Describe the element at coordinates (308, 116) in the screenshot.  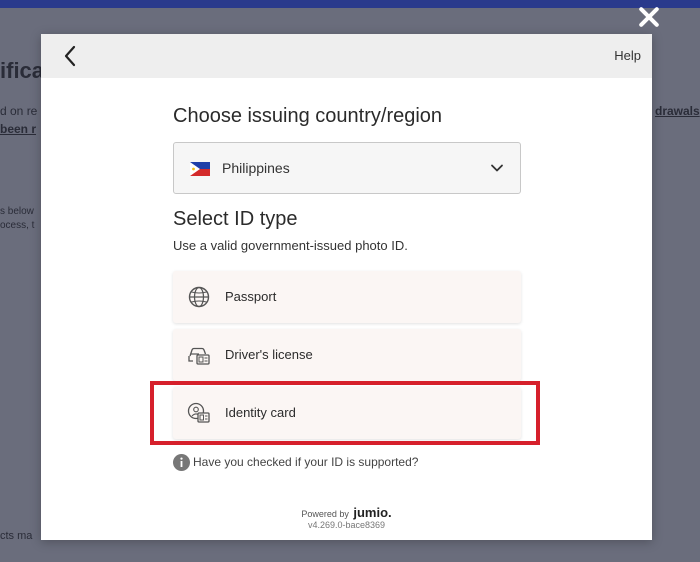
I see `country-title: Choose issuing country/region` at that location.